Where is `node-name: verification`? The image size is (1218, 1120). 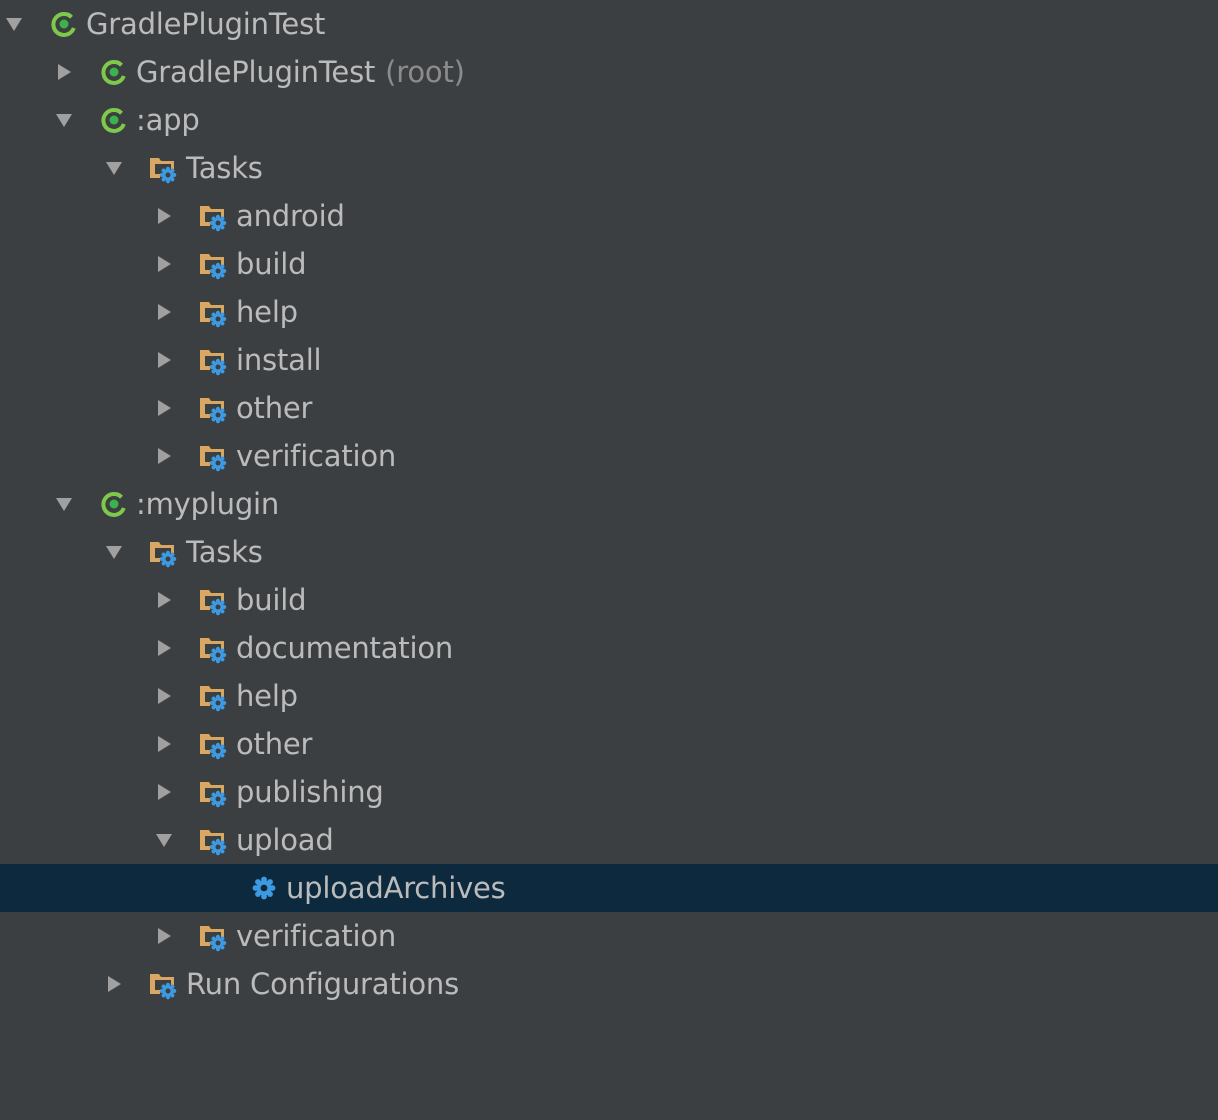 node-name: verification is located at coordinates (316, 936).